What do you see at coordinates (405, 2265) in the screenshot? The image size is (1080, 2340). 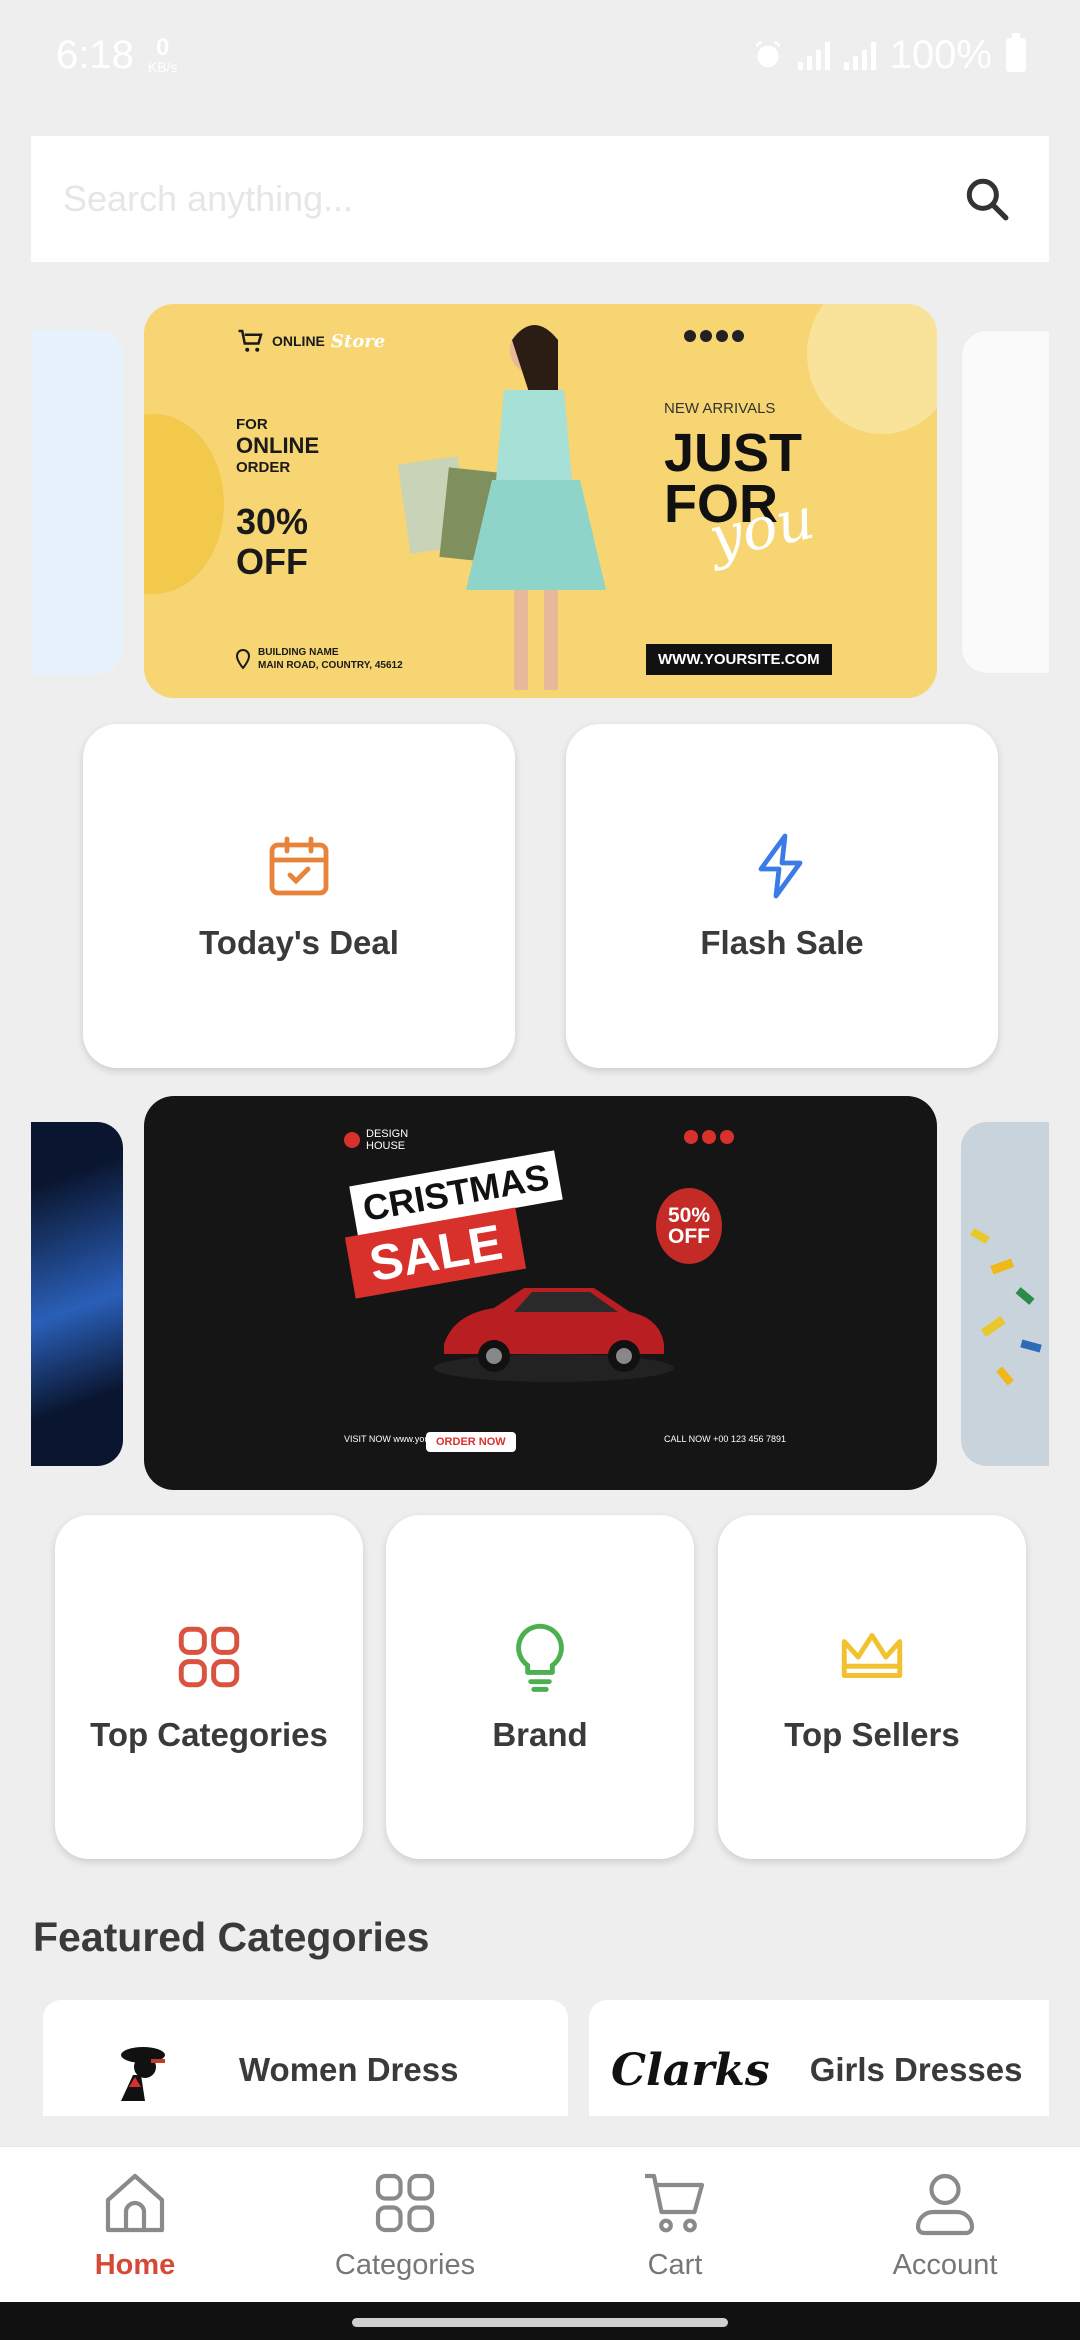 I see `nav-categories-label: Categories` at bounding box center [405, 2265].